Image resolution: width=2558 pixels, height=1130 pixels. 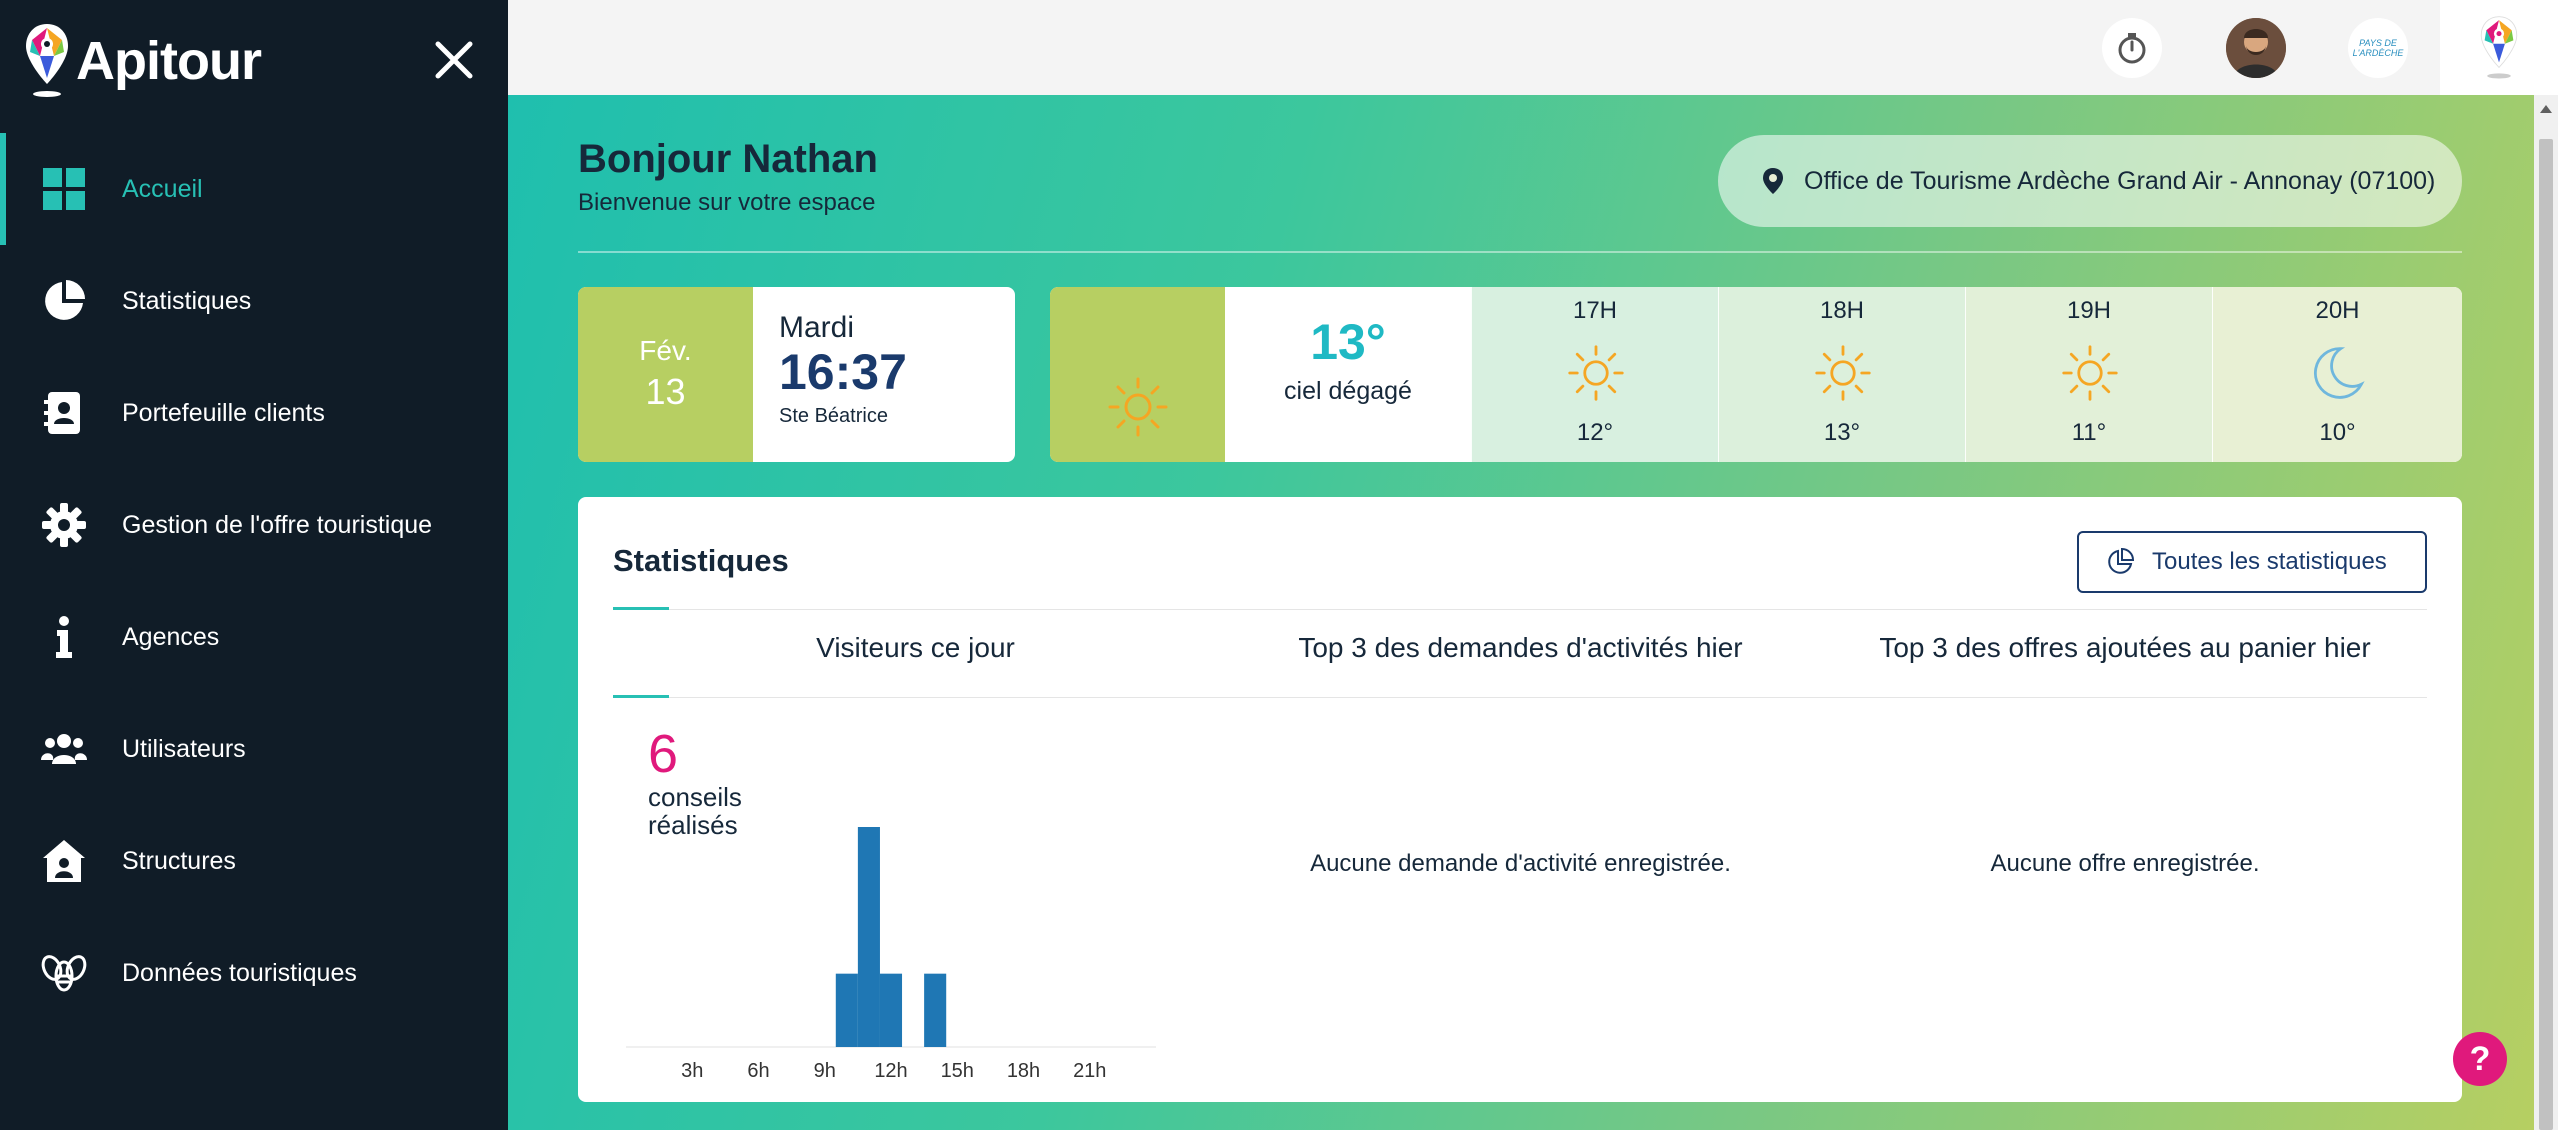 I want to click on forecast-temp: 13°, so click(x=1842, y=432).